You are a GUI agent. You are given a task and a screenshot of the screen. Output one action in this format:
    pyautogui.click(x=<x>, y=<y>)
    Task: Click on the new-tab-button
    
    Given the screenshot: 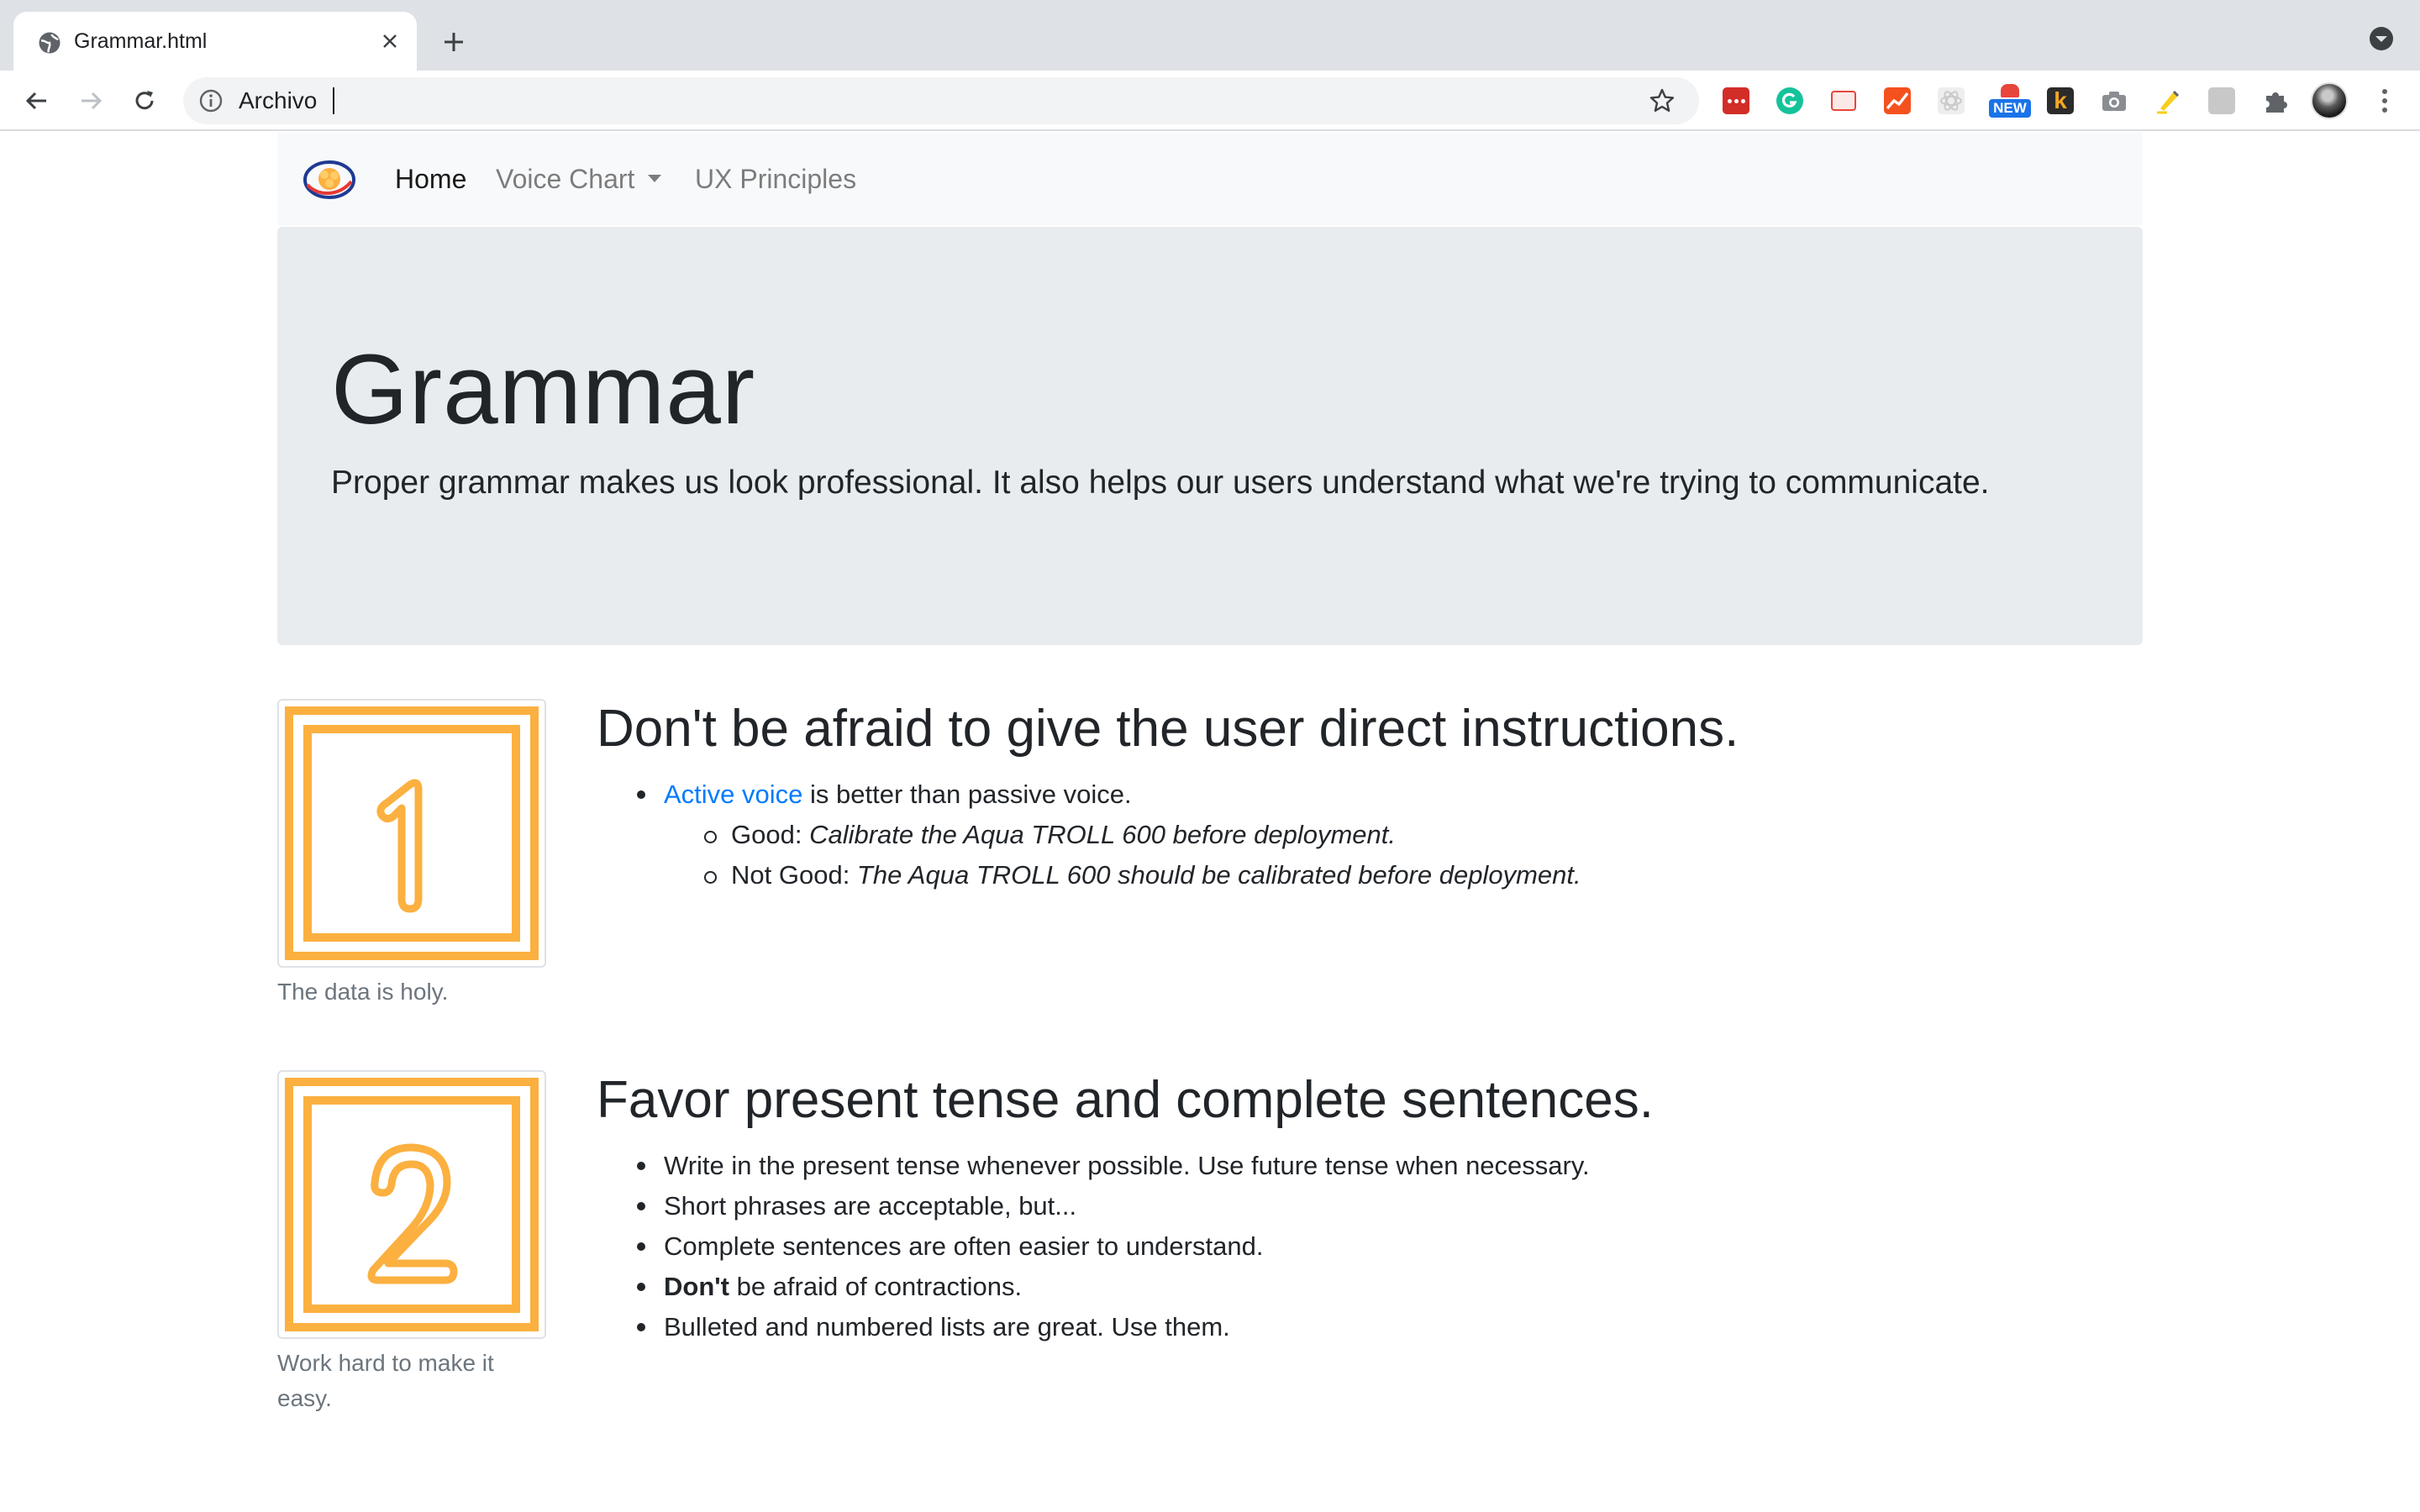 What is the action you would take?
    pyautogui.click(x=454, y=42)
    